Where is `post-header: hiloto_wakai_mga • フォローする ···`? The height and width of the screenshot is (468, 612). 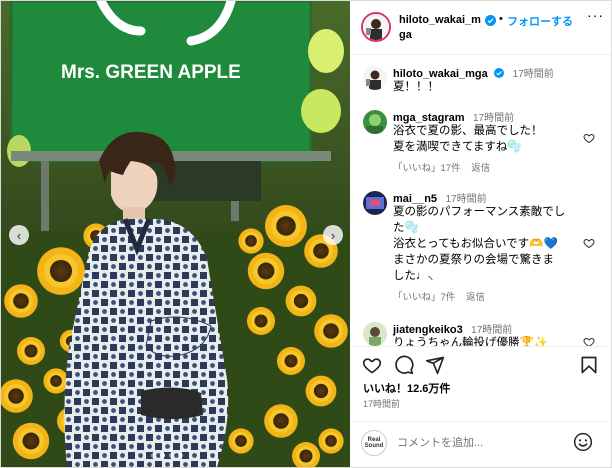
post-header: hiloto_wakai_mga • フォローする ··· is located at coordinates (481, 28).